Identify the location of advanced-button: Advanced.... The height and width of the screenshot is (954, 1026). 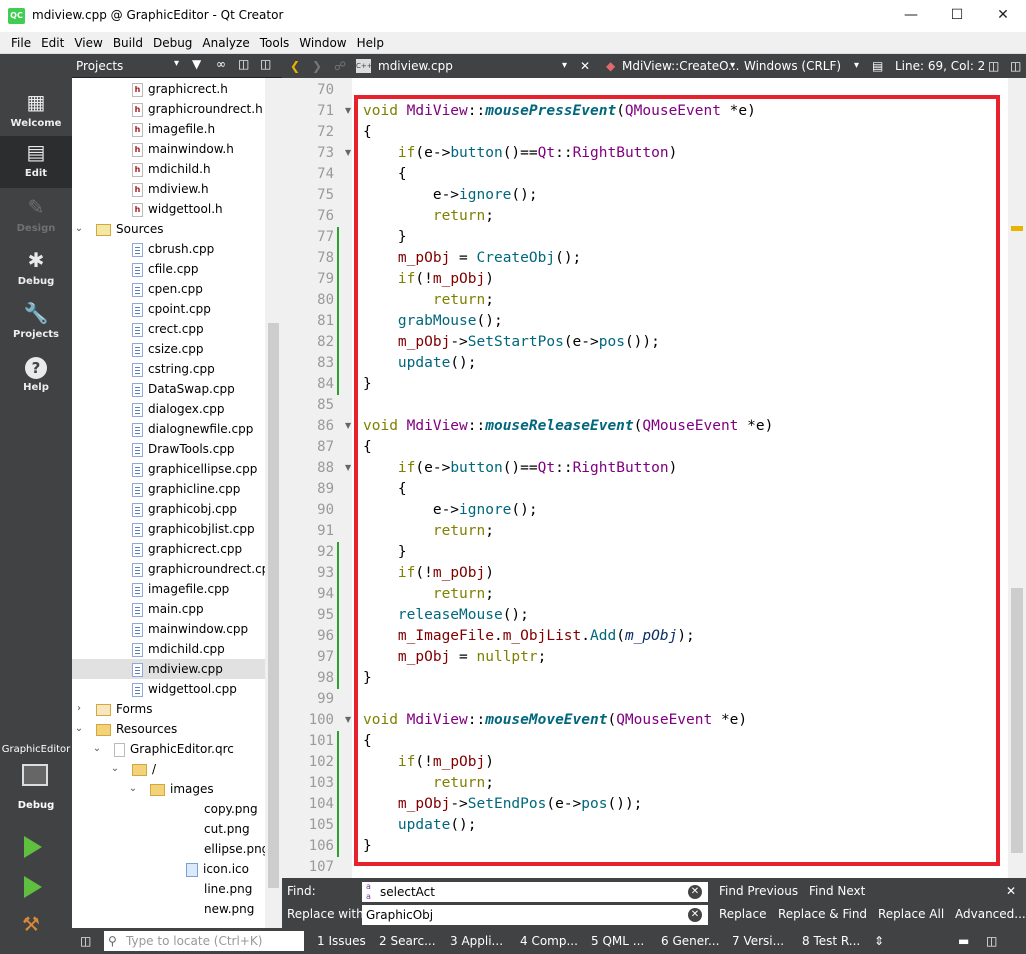
(990, 914).